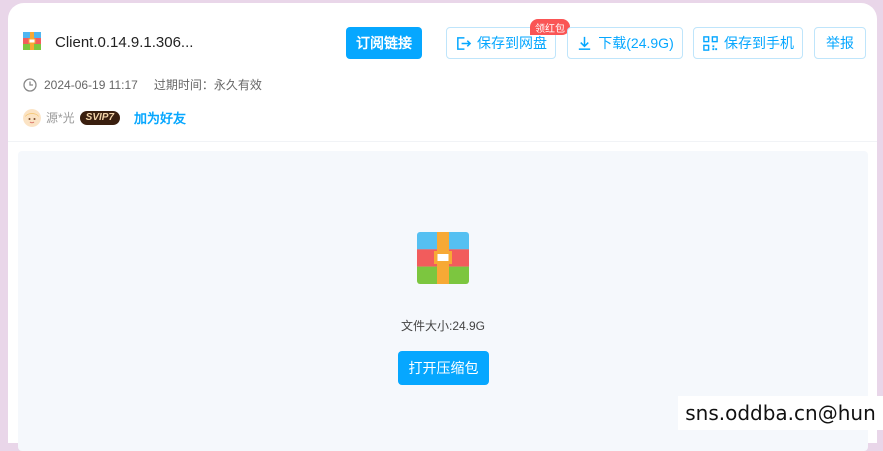 Image resolution: width=883 pixels, height=451 pixels. What do you see at coordinates (550, 27) in the screenshot?
I see `red-packet-badge: 领红包` at bounding box center [550, 27].